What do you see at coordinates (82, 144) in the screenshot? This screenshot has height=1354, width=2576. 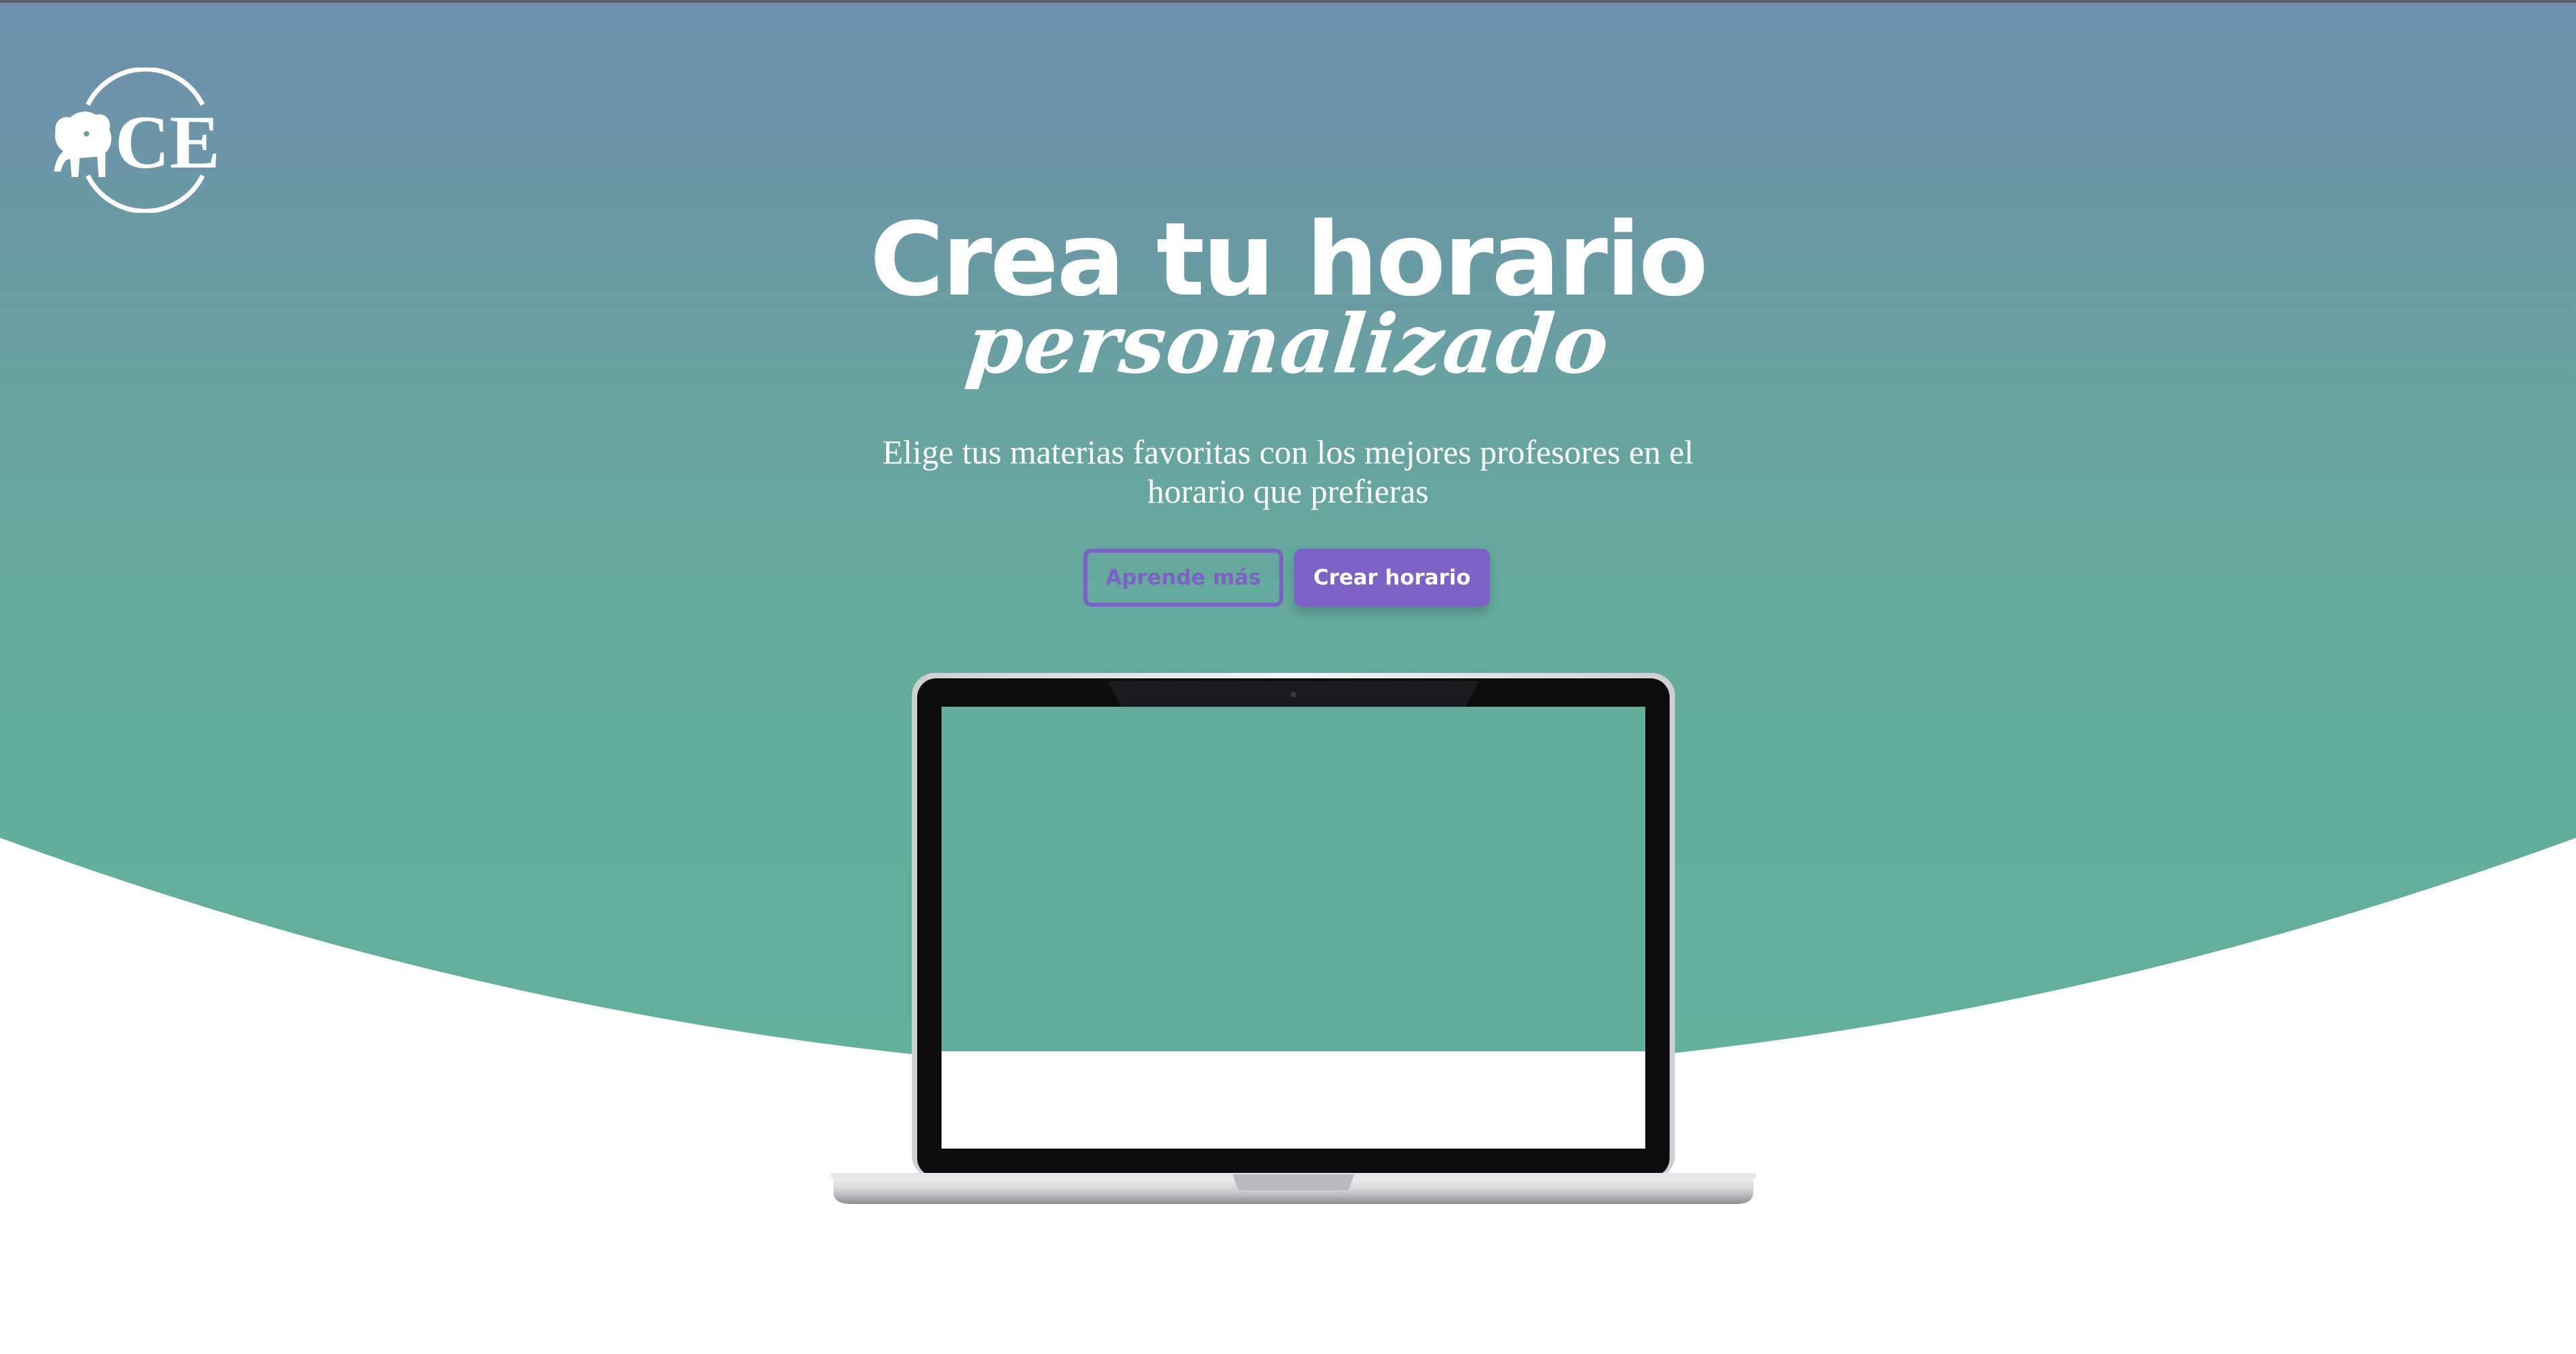 I see `pug-dog-icon` at bounding box center [82, 144].